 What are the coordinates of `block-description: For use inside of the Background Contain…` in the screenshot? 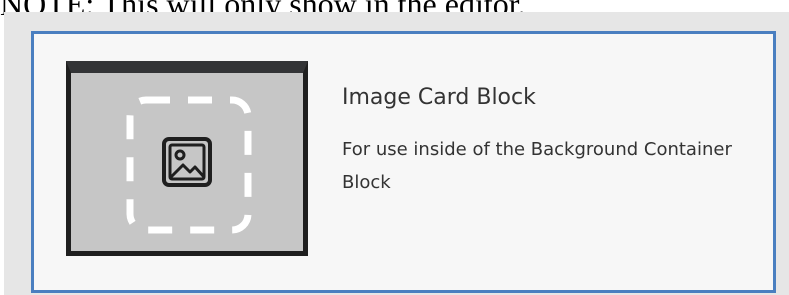 It's located at (537, 166).